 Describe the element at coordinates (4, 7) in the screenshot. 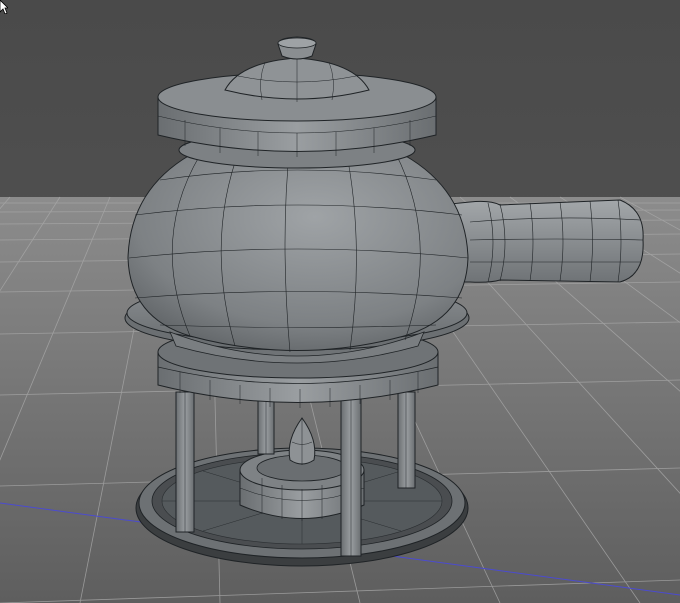

I see `resize-arrow-icon` at that location.